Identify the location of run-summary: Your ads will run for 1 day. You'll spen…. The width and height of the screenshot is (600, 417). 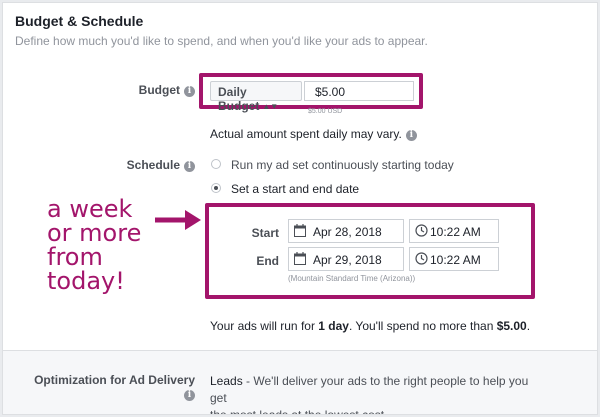
(370, 326).